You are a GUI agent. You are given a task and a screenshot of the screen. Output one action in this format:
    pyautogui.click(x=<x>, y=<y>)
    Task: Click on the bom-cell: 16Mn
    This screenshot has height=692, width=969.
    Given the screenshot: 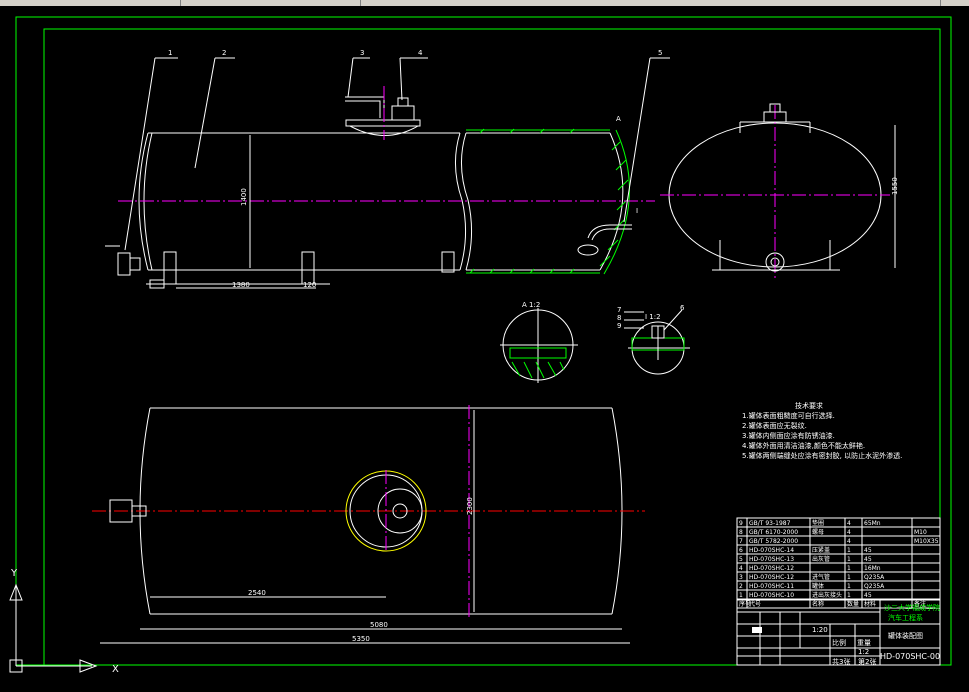 What is the action you would take?
    pyautogui.click(x=872, y=568)
    